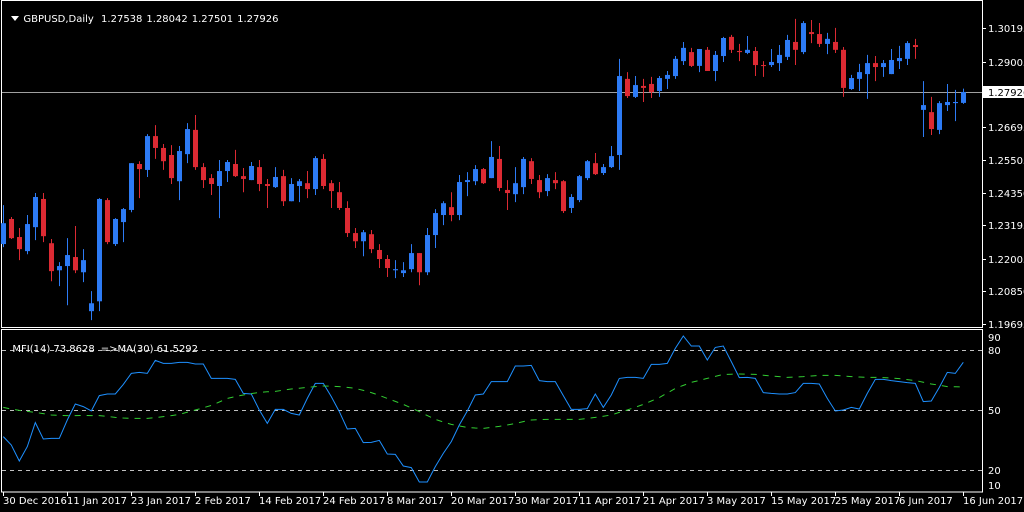  I want to click on price-tick-label: 1.22005, so click(1006, 260).